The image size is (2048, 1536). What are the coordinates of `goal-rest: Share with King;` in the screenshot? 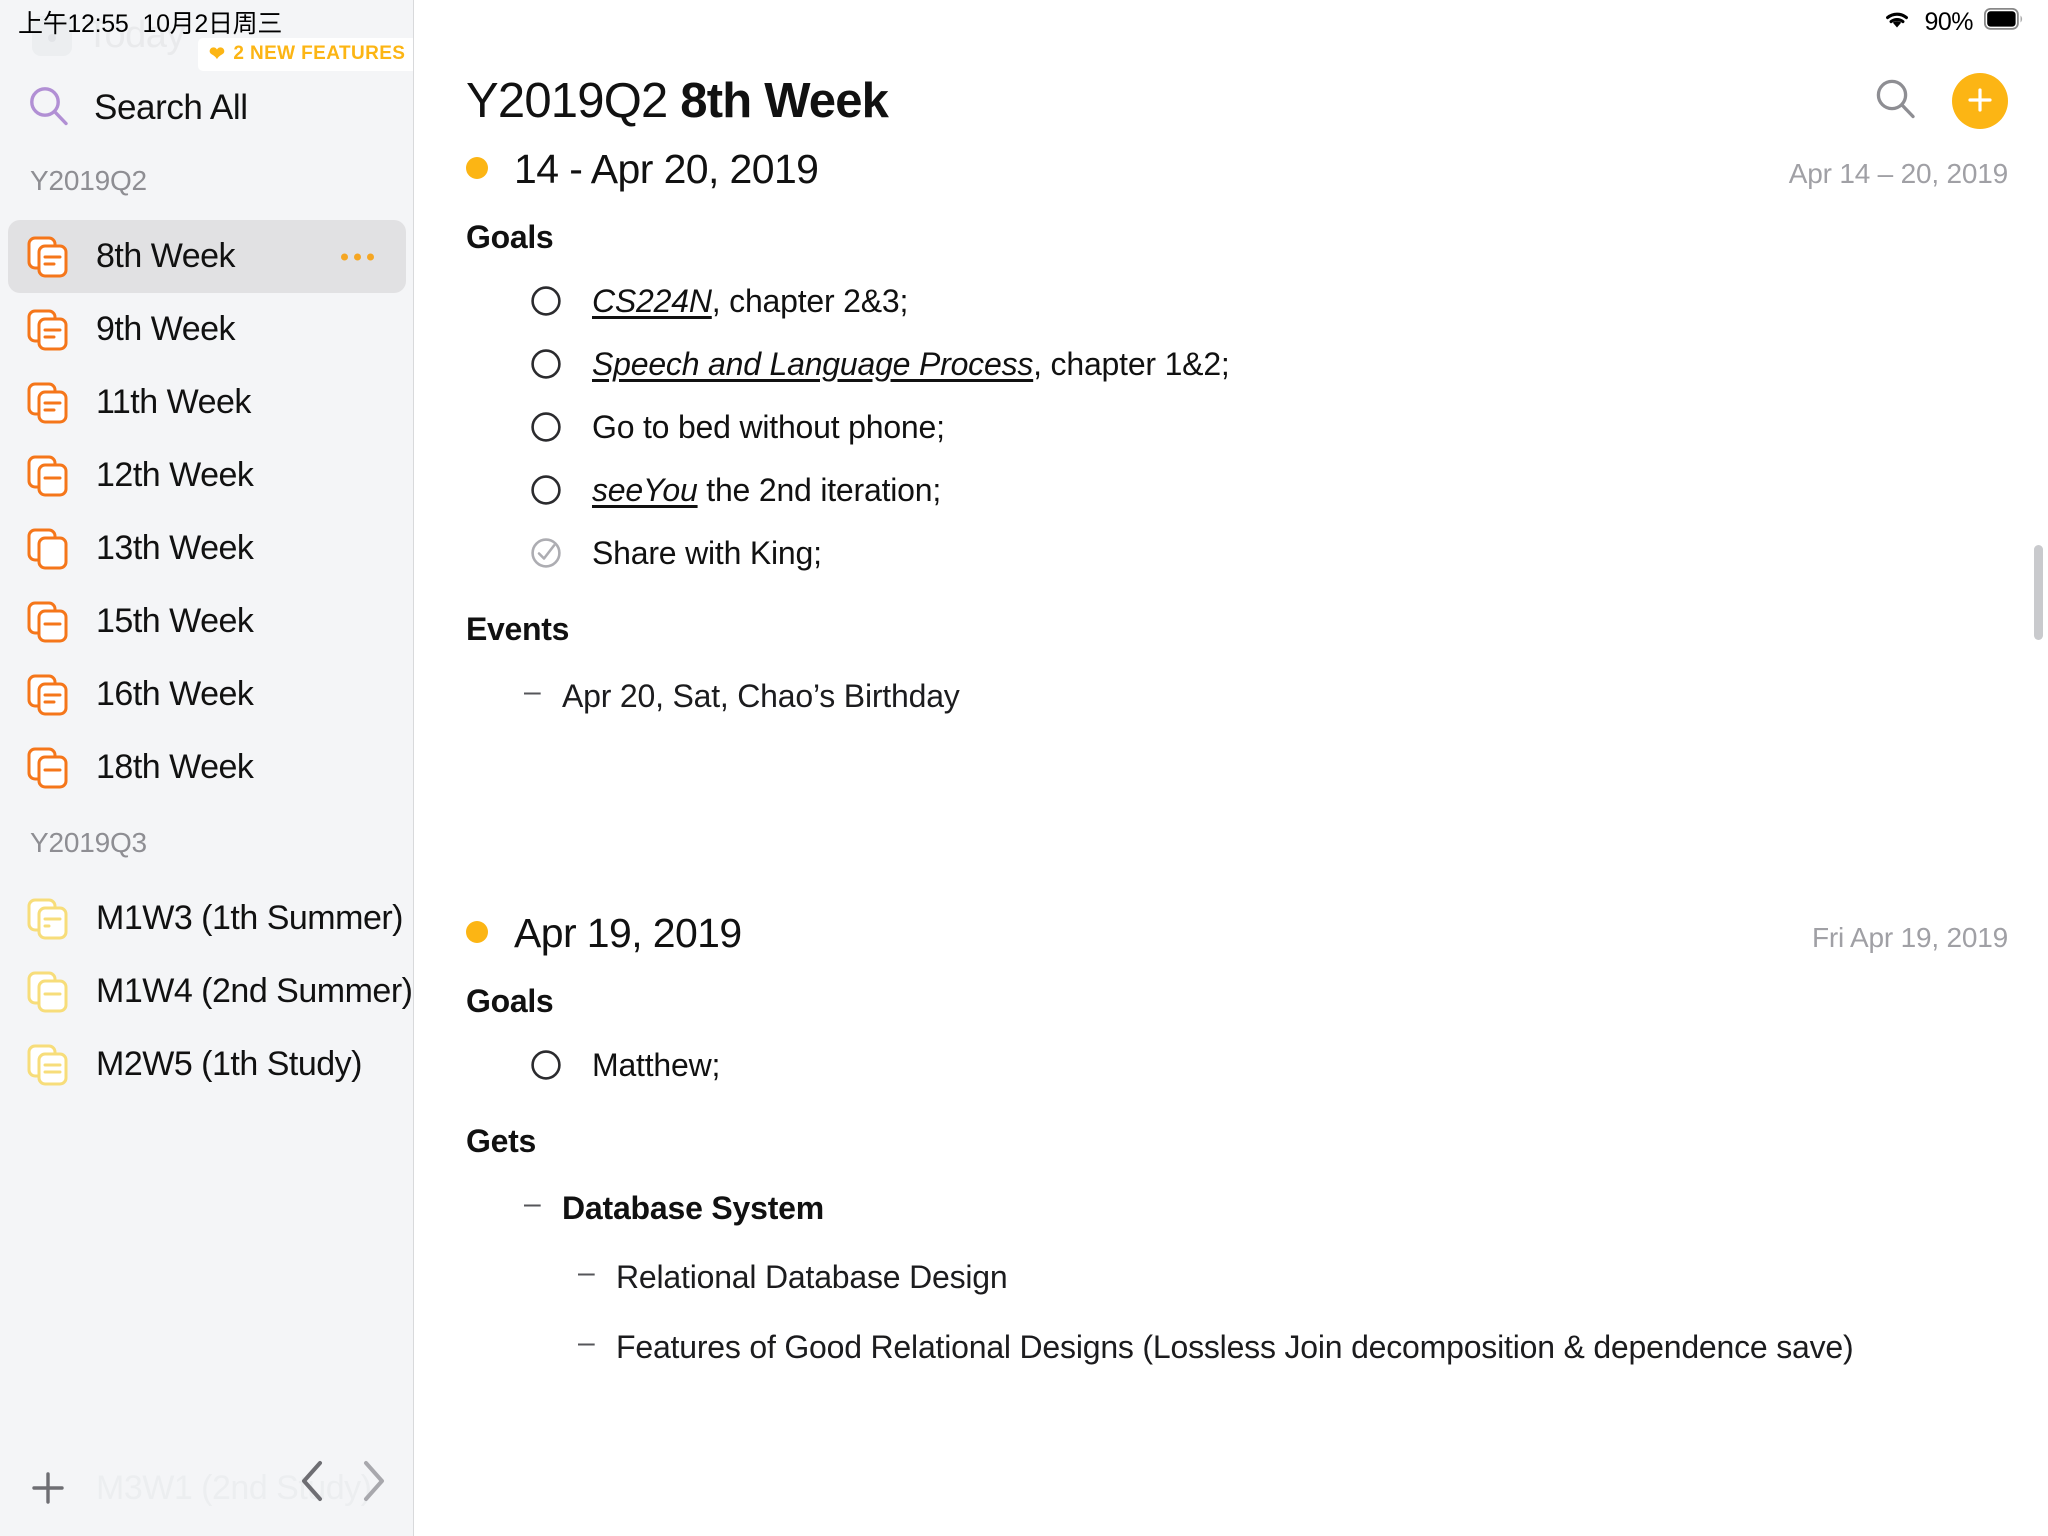 It's located at (707, 553).